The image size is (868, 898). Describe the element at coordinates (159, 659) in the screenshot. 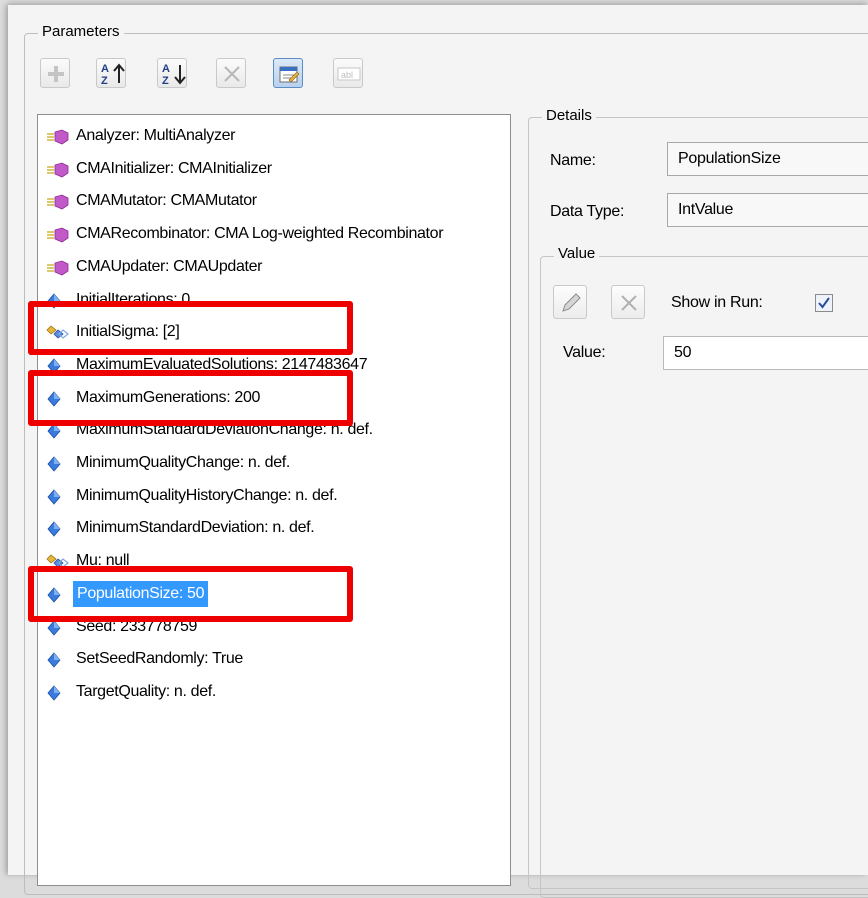

I see `tree-item-label: SetSeedRandomly: True` at that location.